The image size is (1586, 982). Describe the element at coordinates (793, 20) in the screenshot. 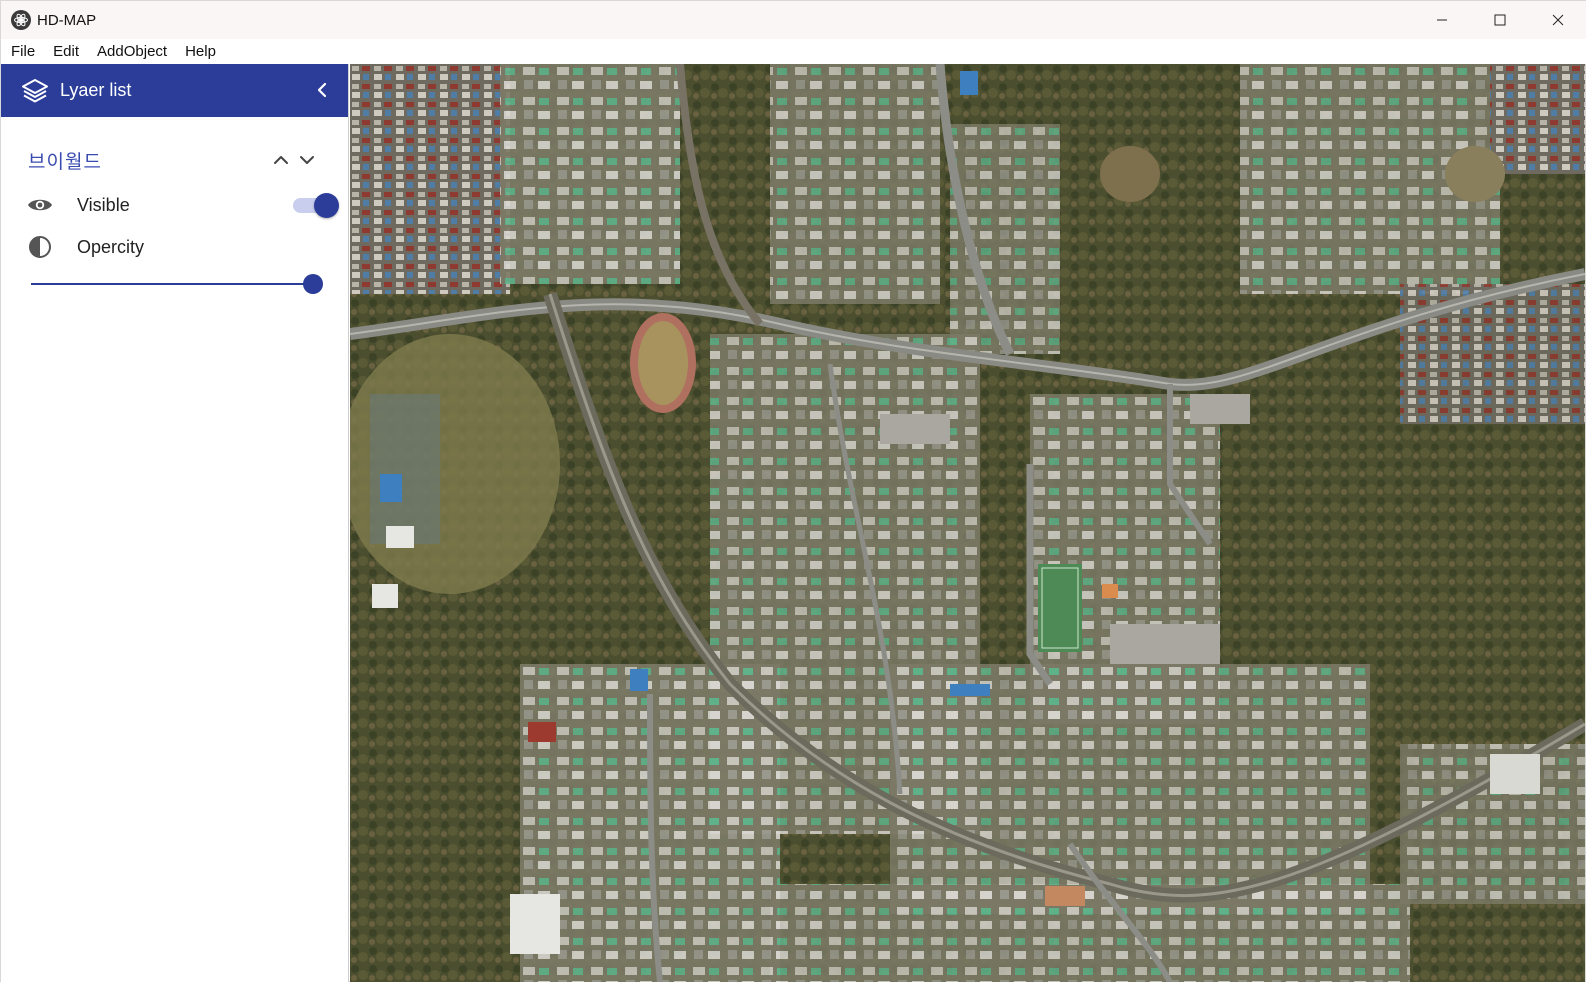

I see `title-bar: HD-MAP` at that location.